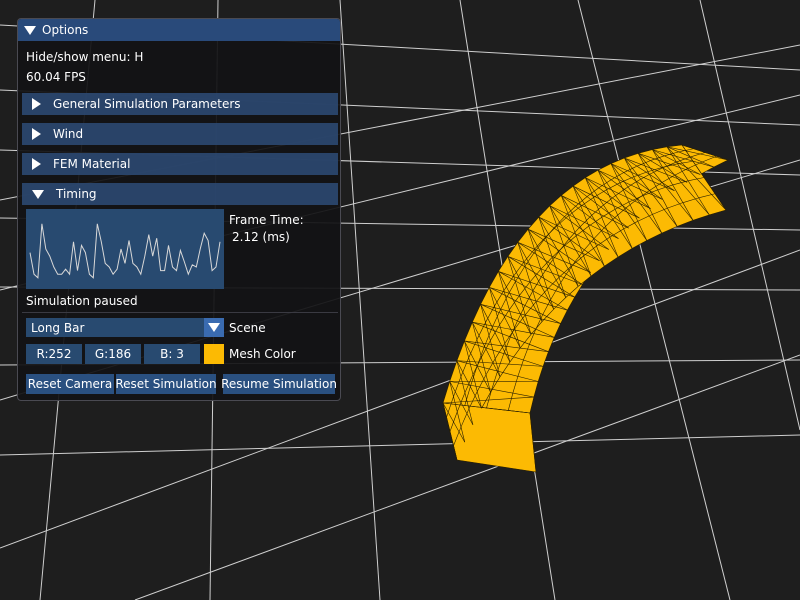 Image resolution: width=800 pixels, height=600 pixels. I want to click on resume-simulation-button: Resume Simulation, so click(279, 384).